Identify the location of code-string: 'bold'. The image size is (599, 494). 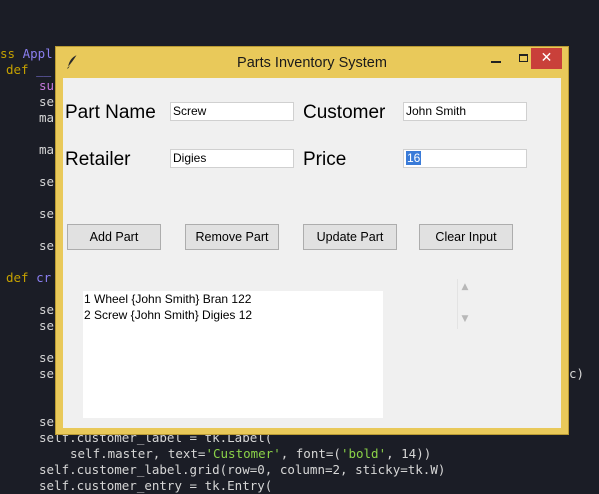
(363, 453).